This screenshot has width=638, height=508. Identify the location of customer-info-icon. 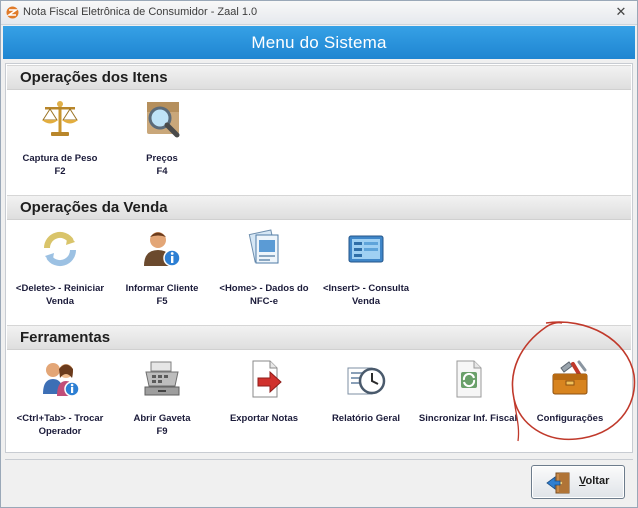
(162, 249).